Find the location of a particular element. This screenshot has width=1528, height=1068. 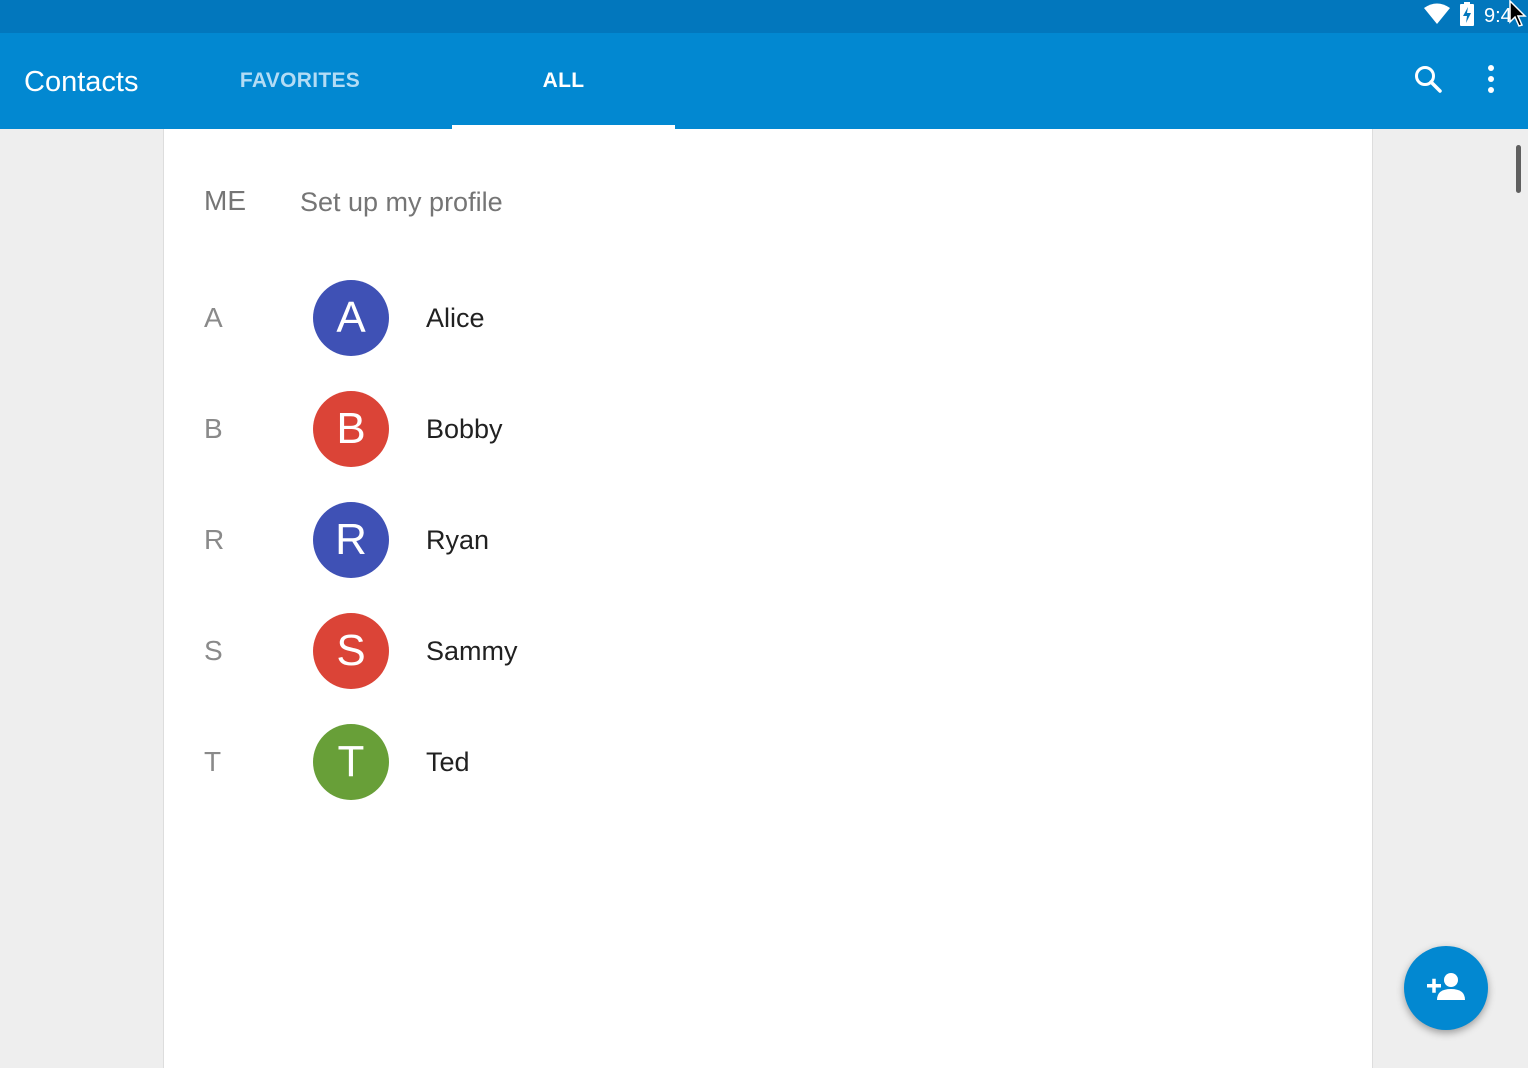

list-item-contact: A A Alice is located at coordinates (767, 318).